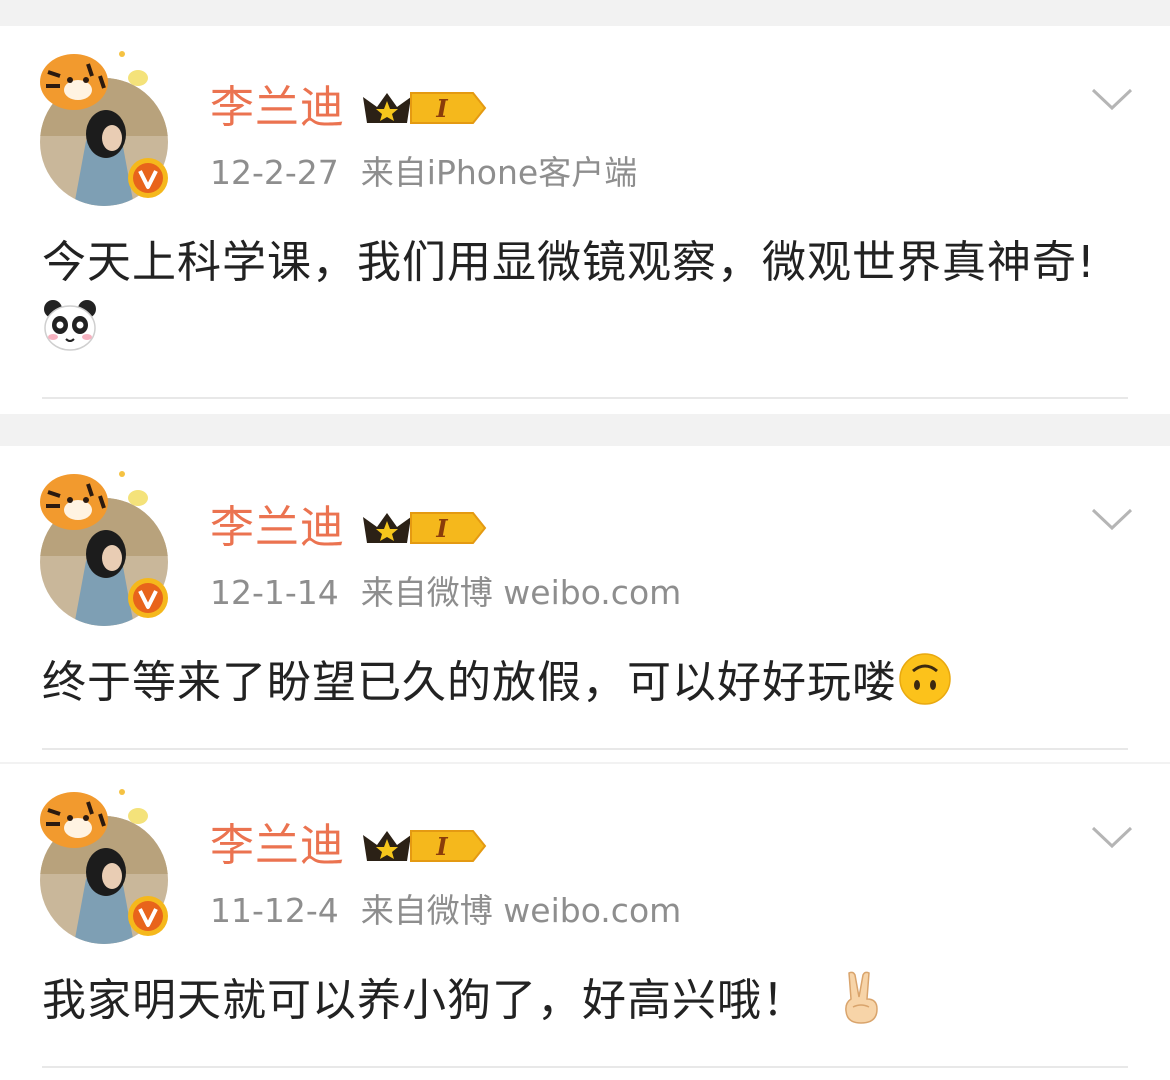  What do you see at coordinates (587, 296) in the screenshot?
I see `post-text: 今天上科学课，我们用显微镜观察，微观世界真神奇!` at bounding box center [587, 296].